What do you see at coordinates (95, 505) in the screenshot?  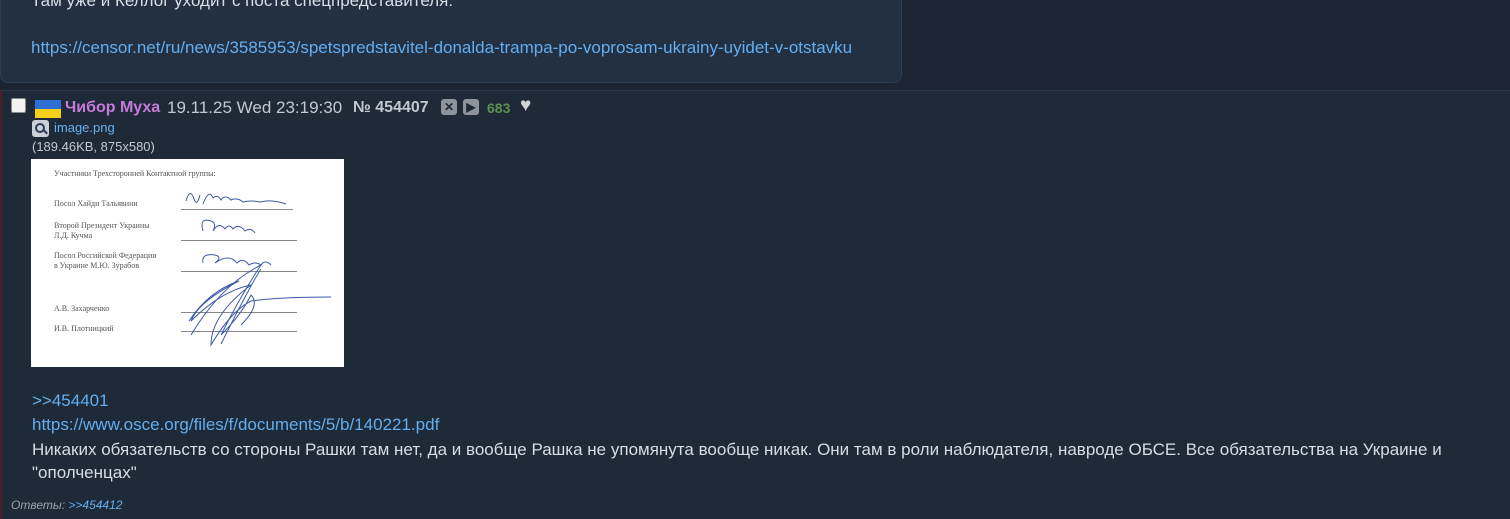 I see `answer-link-454412: >>454412` at bounding box center [95, 505].